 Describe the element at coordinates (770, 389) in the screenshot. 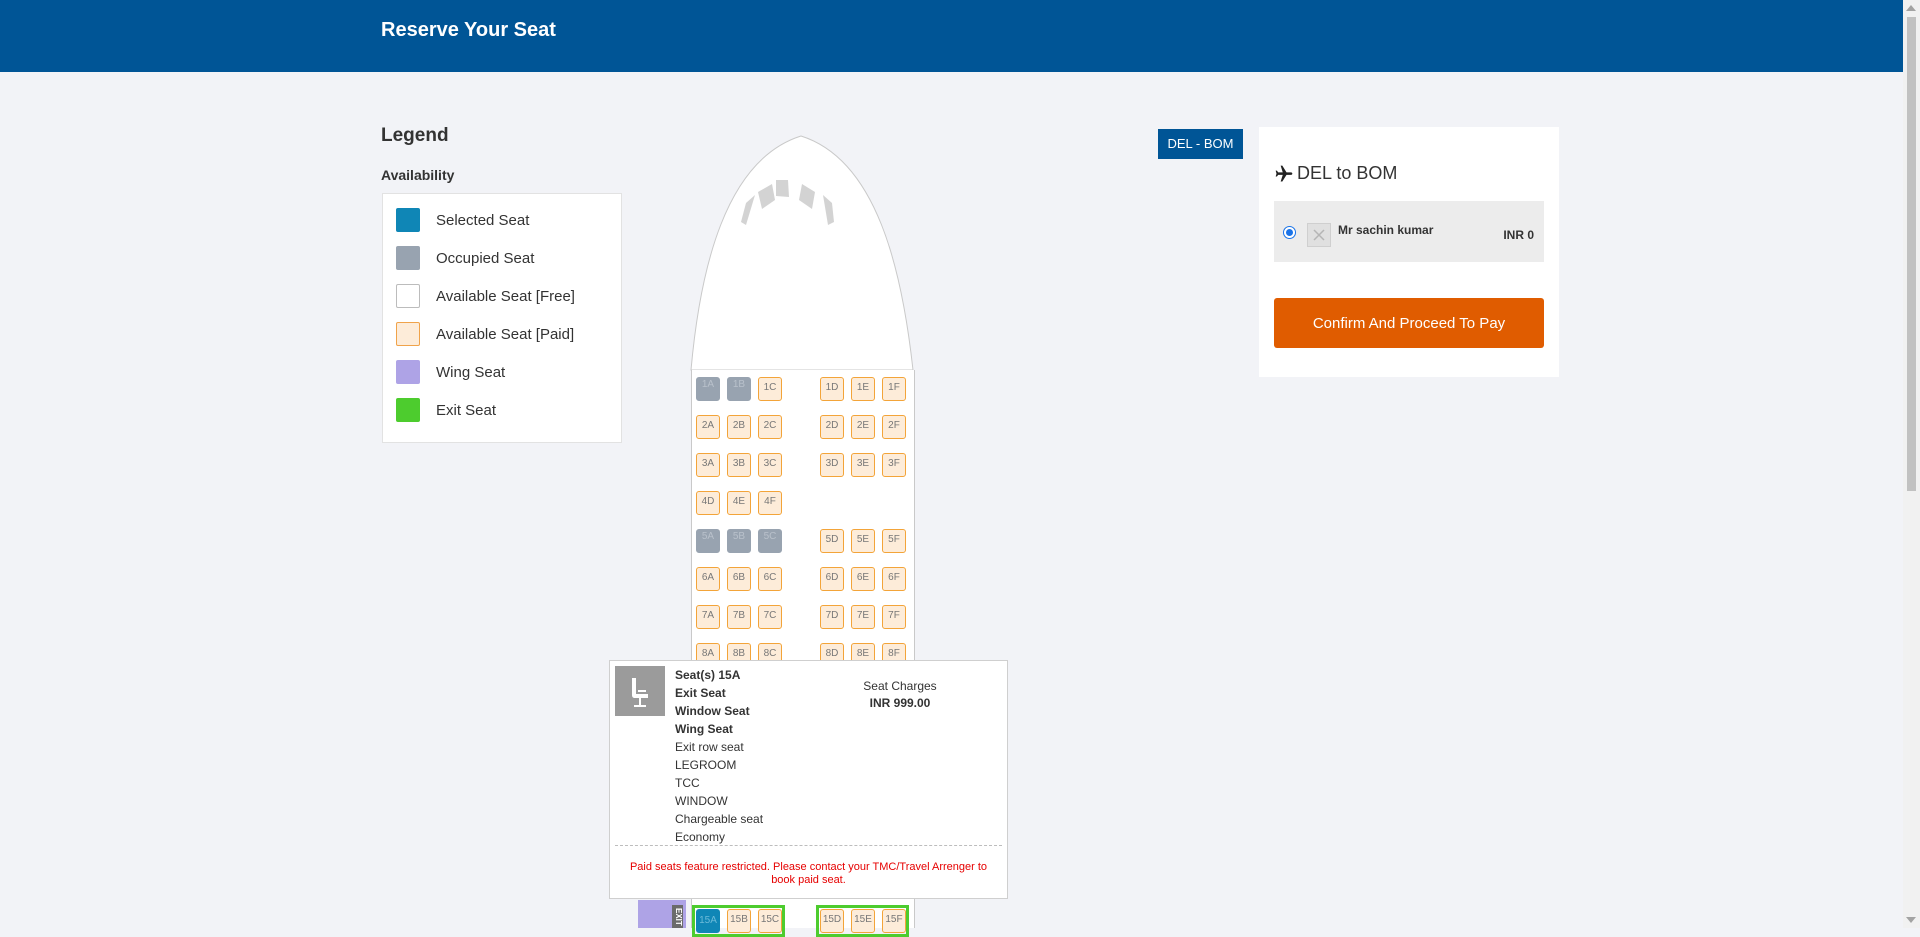

I see `seat-1c: 1C` at that location.